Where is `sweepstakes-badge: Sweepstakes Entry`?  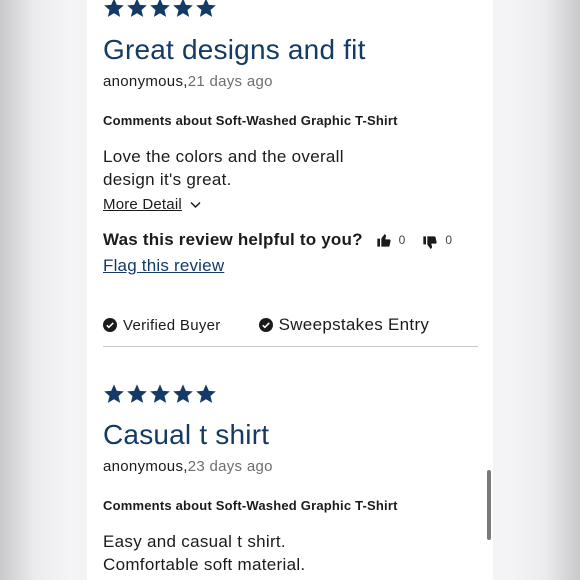 sweepstakes-badge: Sweepstakes Entry is located at coordinates (344, 325).